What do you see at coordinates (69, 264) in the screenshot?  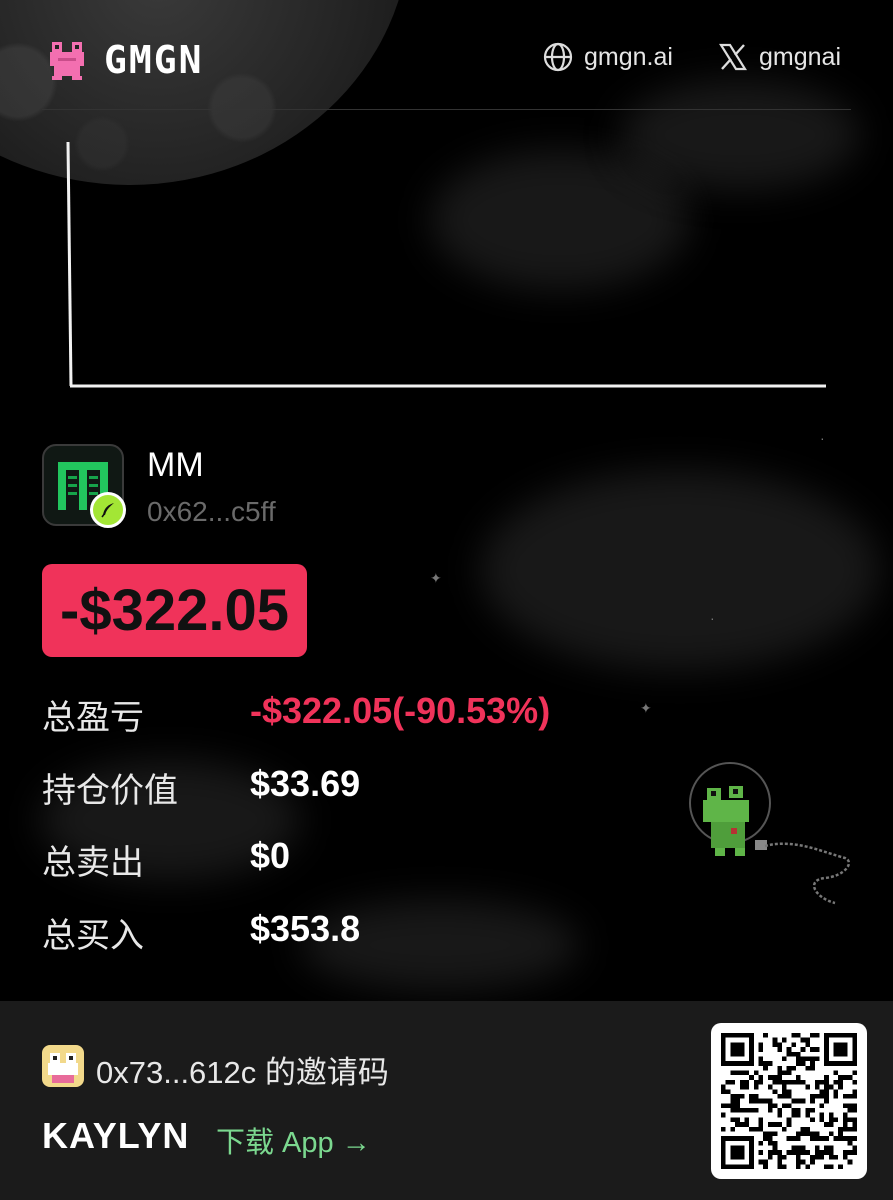 I see `chart-y-axis` at bounding box center [69, 264].